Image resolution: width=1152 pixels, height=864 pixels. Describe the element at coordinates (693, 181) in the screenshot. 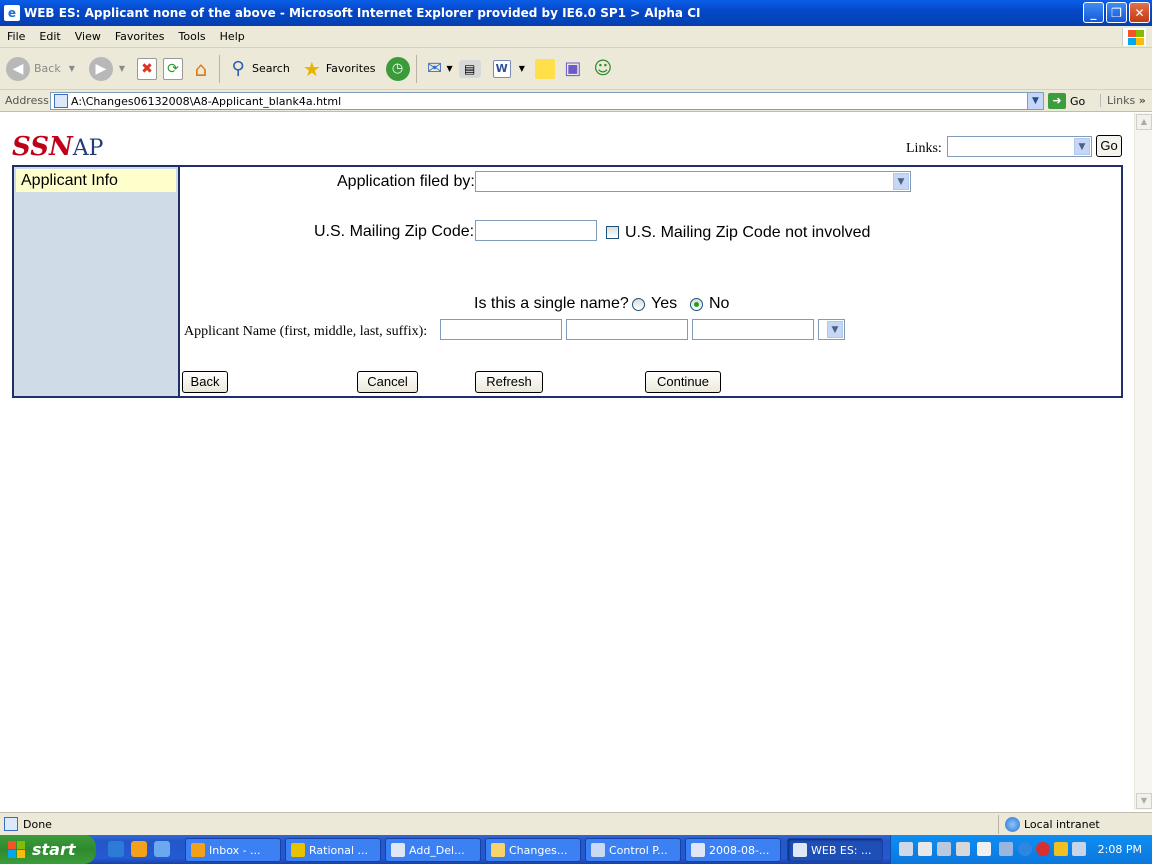

I see `filed-by-select: ▼` at that location.